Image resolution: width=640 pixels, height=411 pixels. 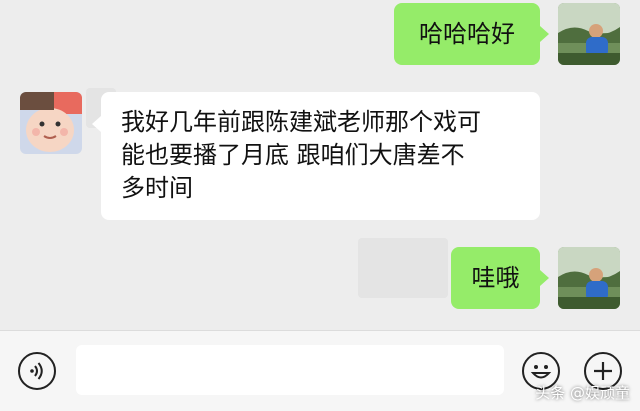 I want to click on message-line: 多时间, so click(x=157, y=188).